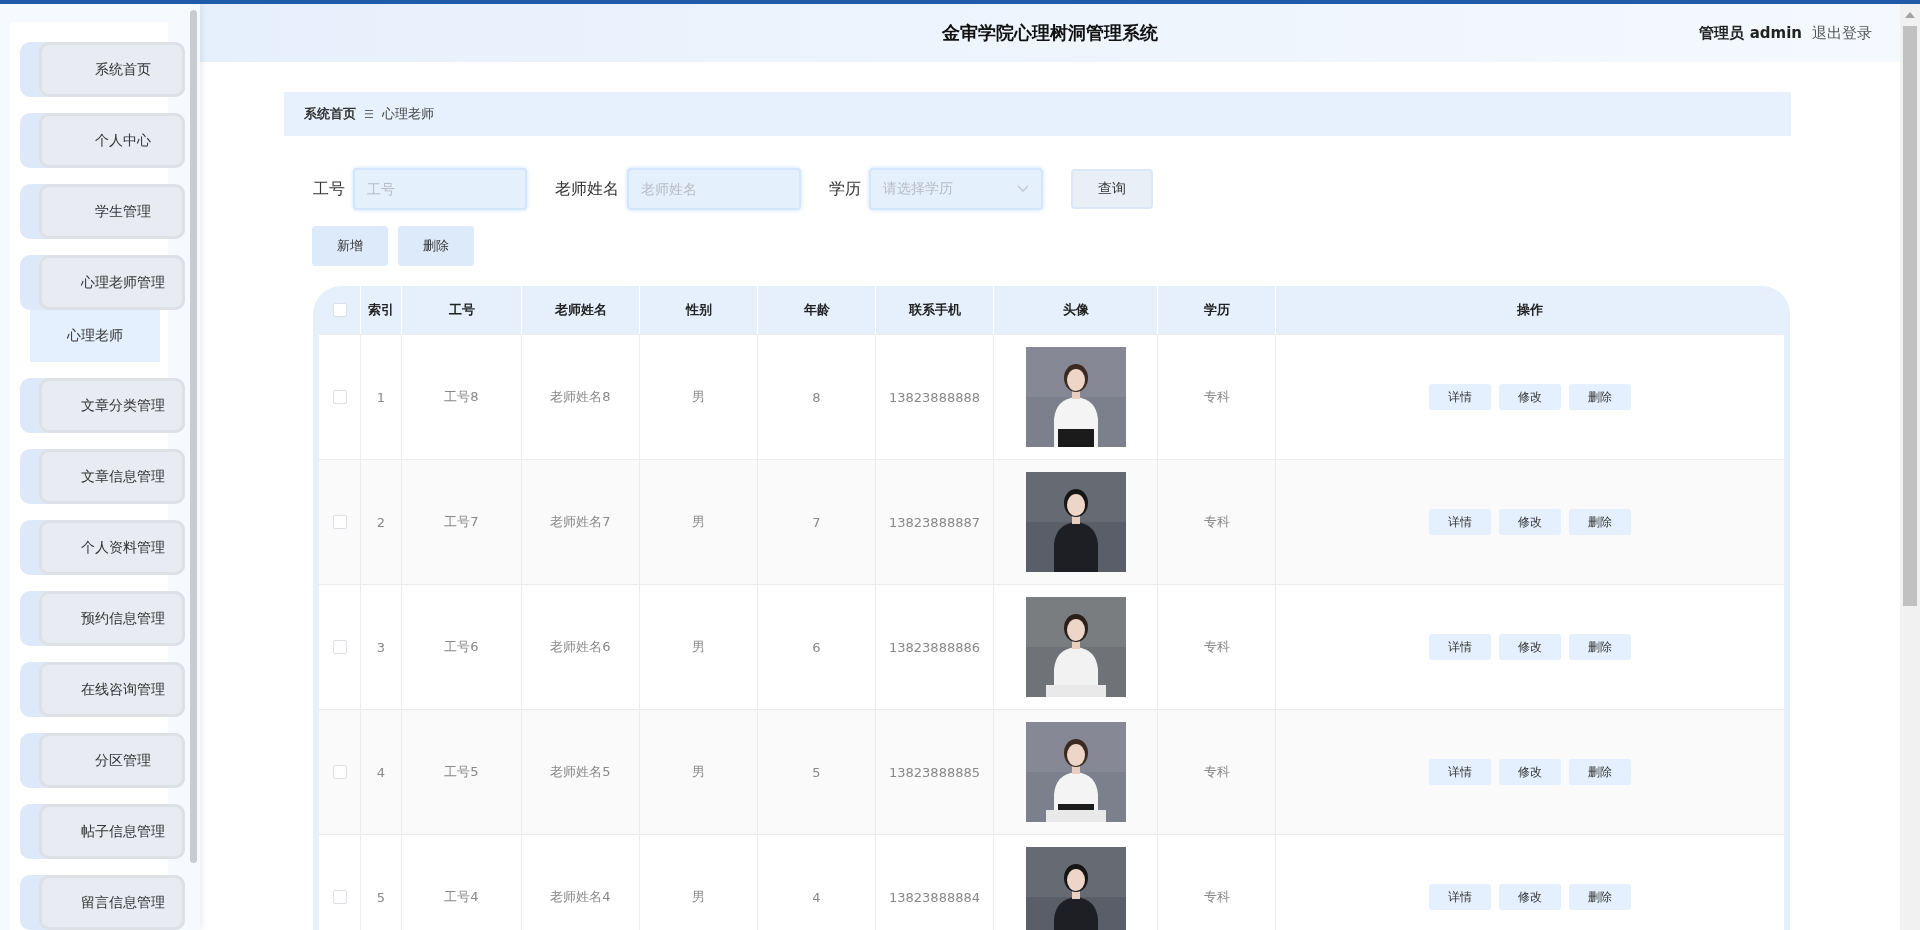 Image resolution: width=1920 pixels, height=930 pixels. I want to click on column-header: 年龄, so click(817, 310).